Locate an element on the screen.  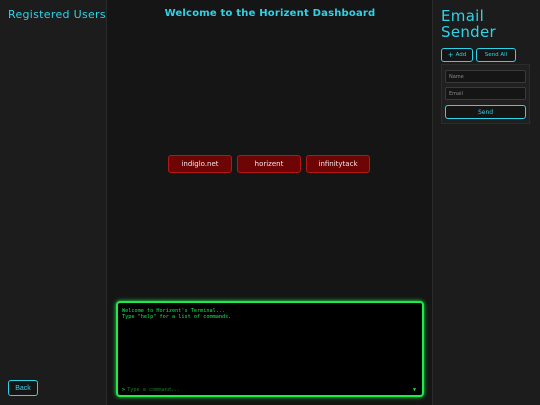
email-card: Send is located at coordinates (485, 94).